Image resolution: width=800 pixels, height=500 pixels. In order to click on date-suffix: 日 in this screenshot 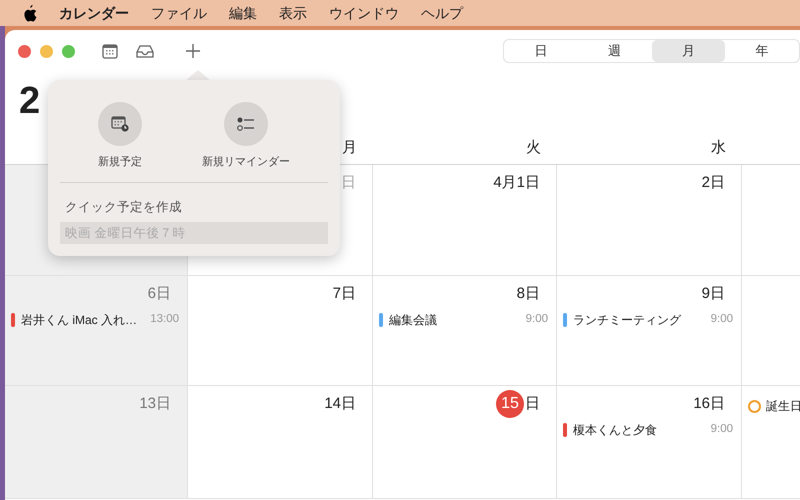, I will do `click(532, 404)`.